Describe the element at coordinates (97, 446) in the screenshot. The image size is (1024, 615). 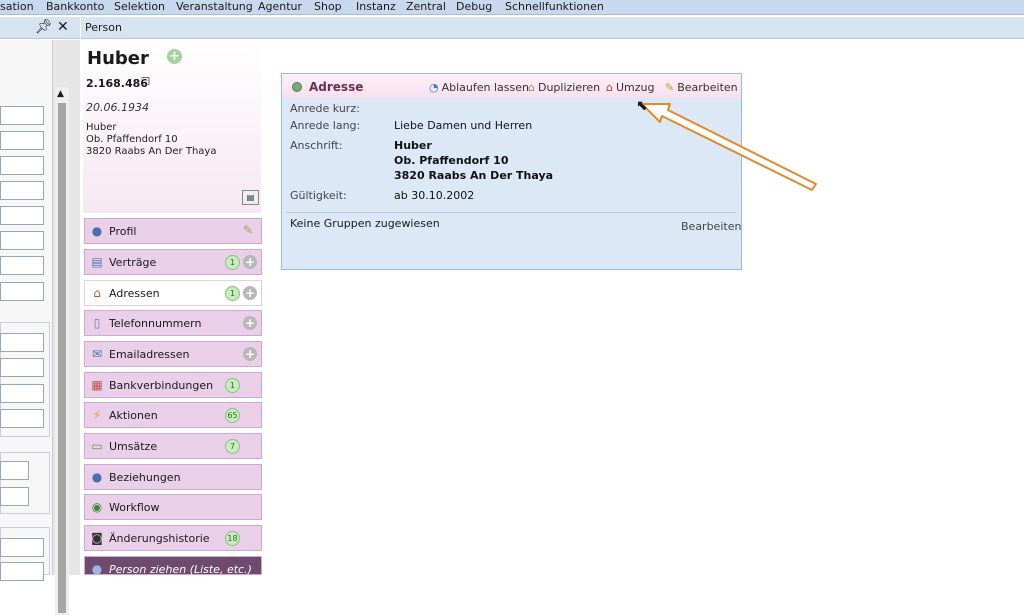
I see `money-icon: ▭` at that location.